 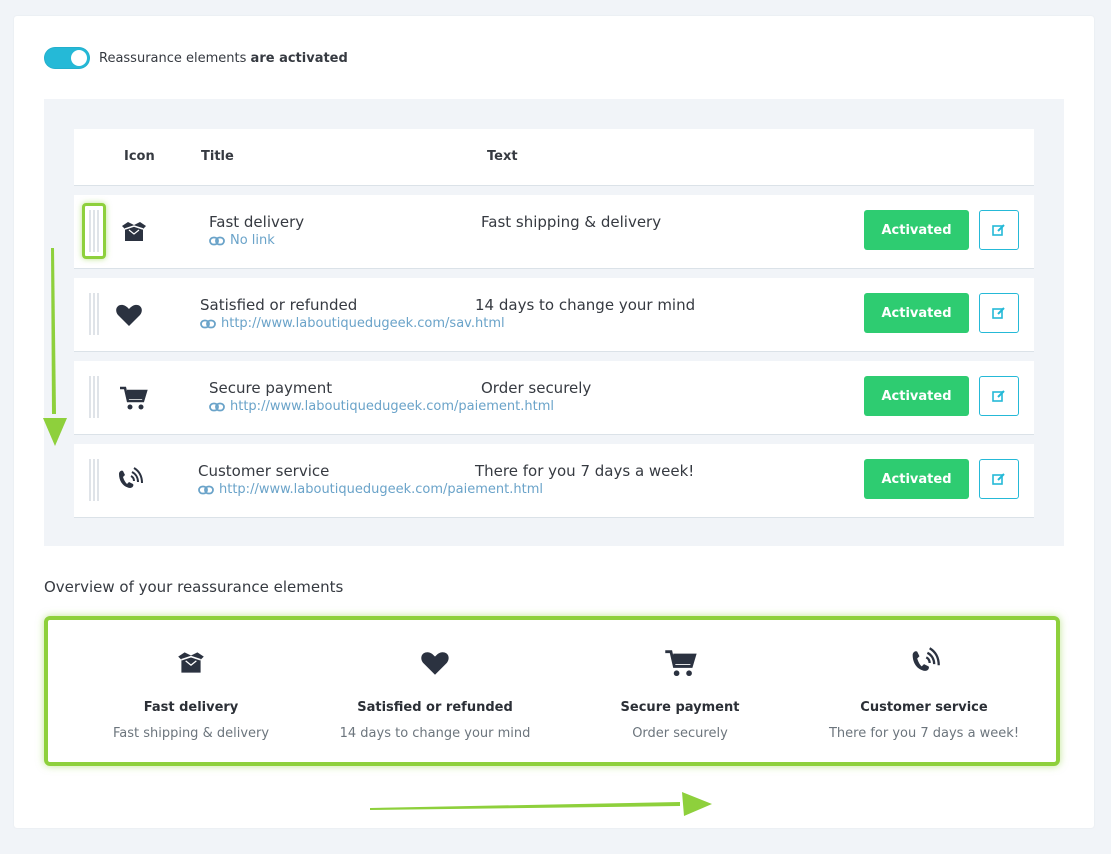 What do you see at coordinates (924, 707) in the screenshot?
I see `overview-item-title: Customer service` at bounding box center [924, 707].